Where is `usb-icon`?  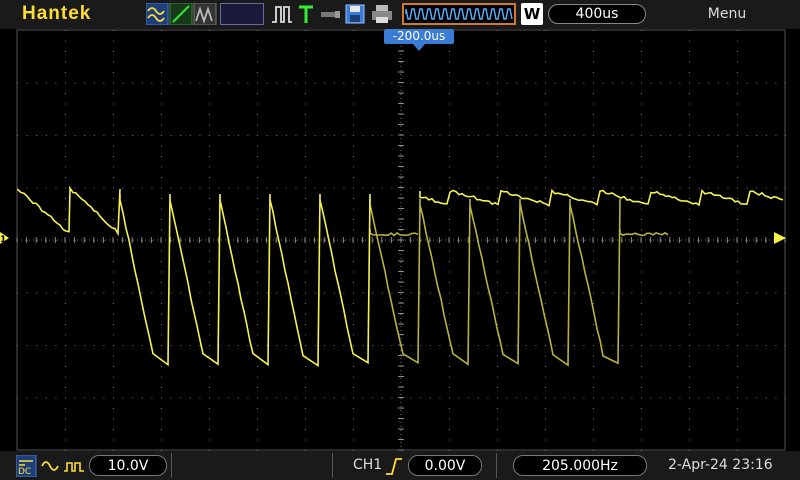 usb-icon is located at coordinates (330, 14).